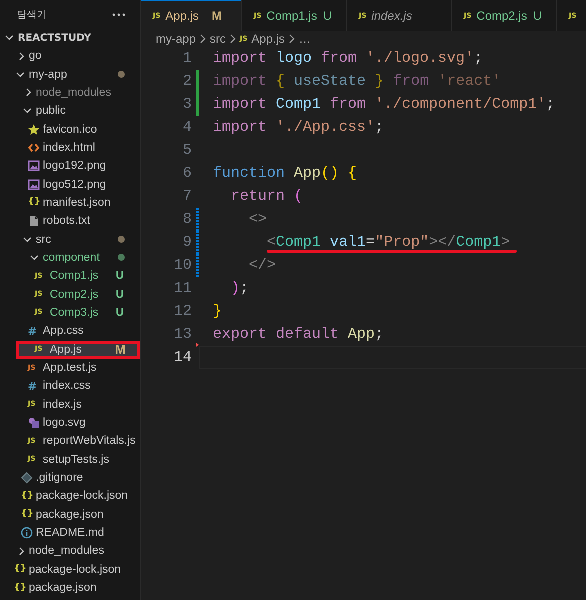 Image resolution: width=586 pixels, height=600 pixels. I want to click on info-icon, so click(27, 533).